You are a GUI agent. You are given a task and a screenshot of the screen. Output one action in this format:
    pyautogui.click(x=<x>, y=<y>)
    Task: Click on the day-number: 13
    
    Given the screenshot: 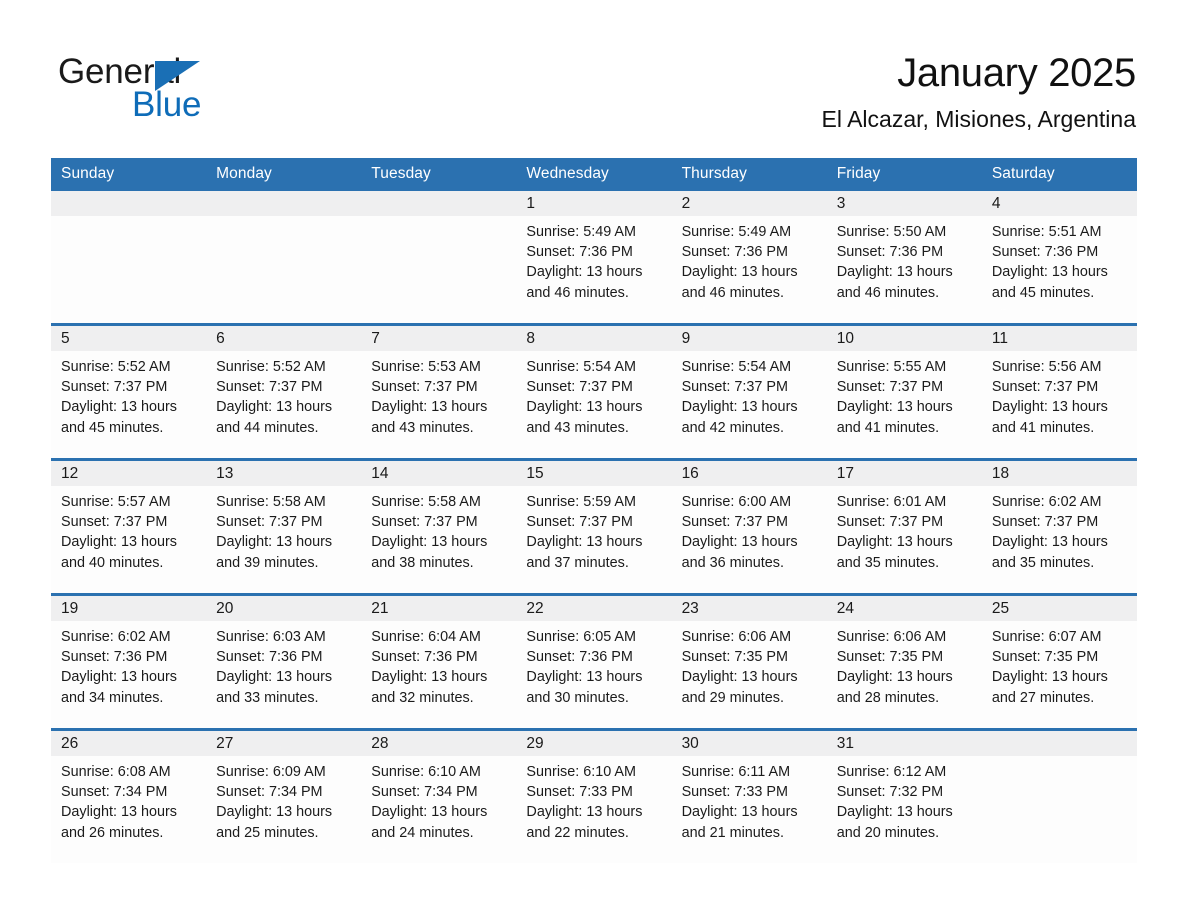 What is the action you would take?
    pyautogui.click(x=284, y=473)
    